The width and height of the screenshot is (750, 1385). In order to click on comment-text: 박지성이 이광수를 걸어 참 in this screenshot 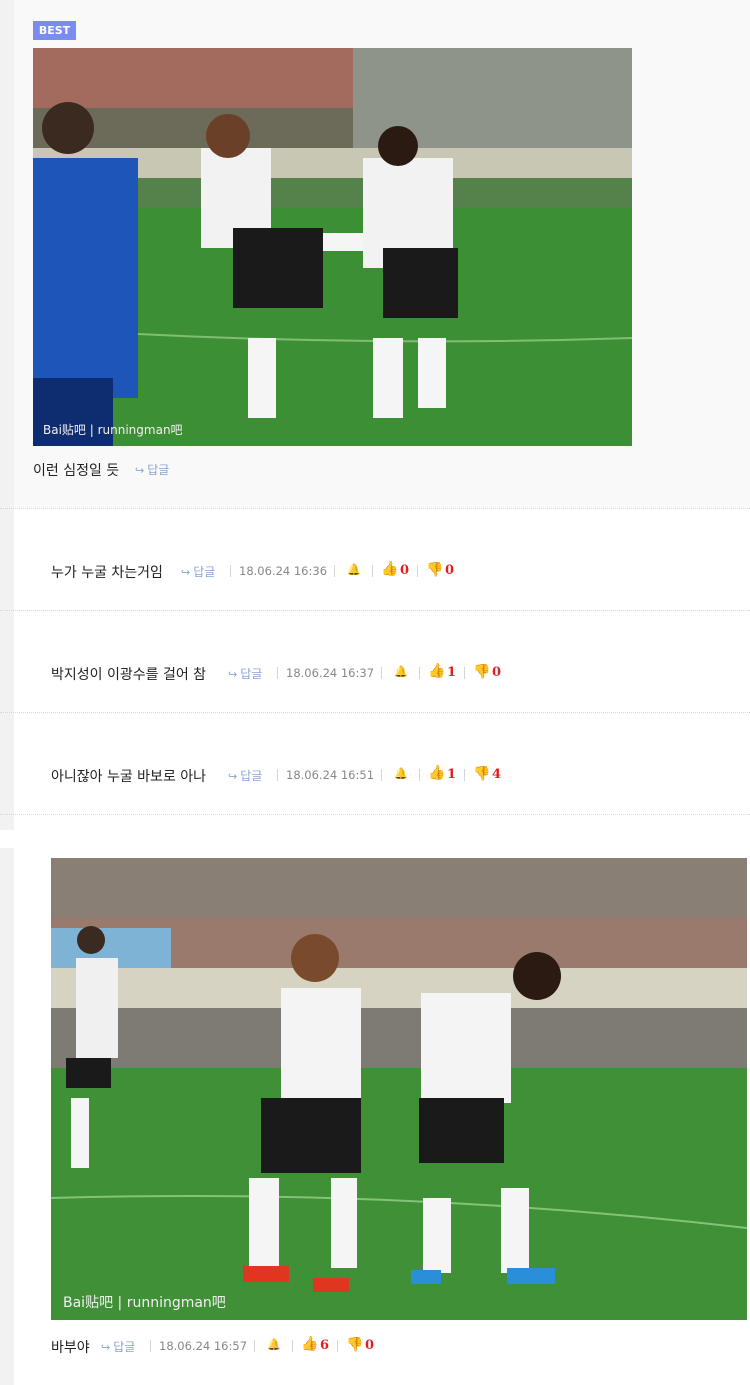, I will do `click(129, 675)`.